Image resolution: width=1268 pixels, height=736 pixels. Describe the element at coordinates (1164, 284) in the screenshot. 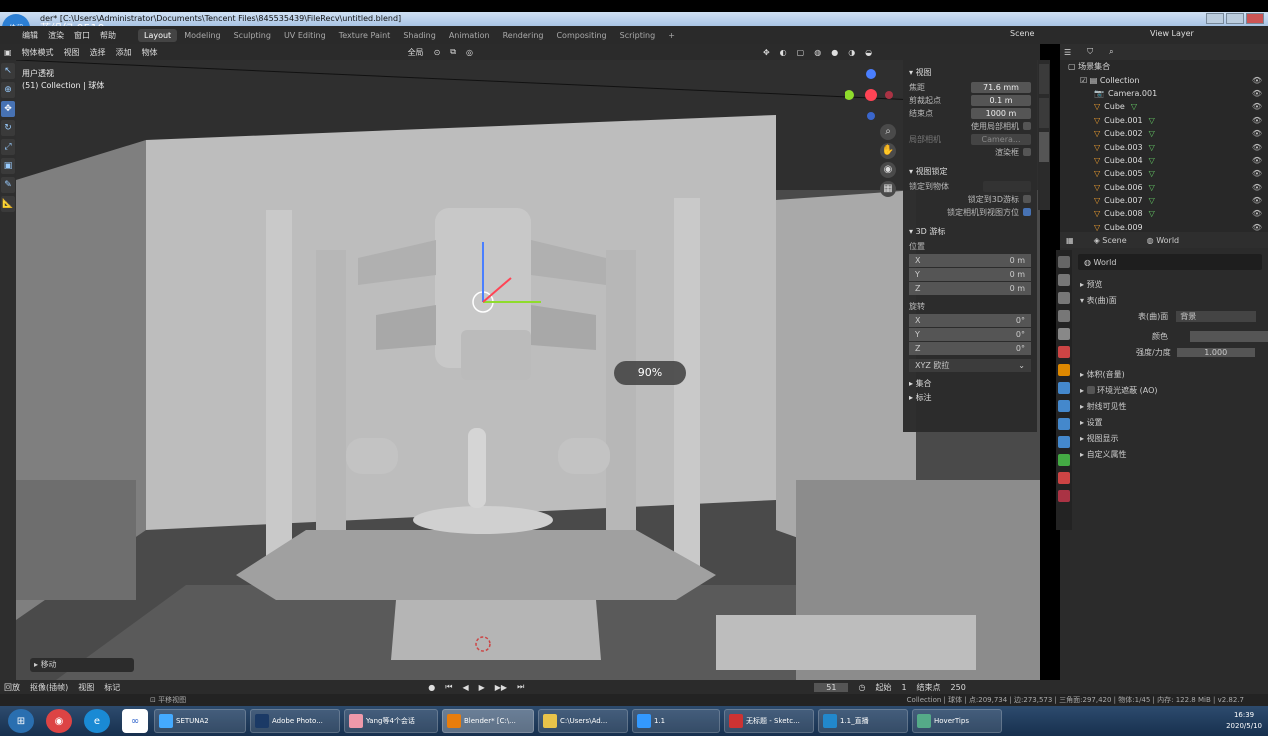

I see `preview-section: ▸ 预览` at that location.